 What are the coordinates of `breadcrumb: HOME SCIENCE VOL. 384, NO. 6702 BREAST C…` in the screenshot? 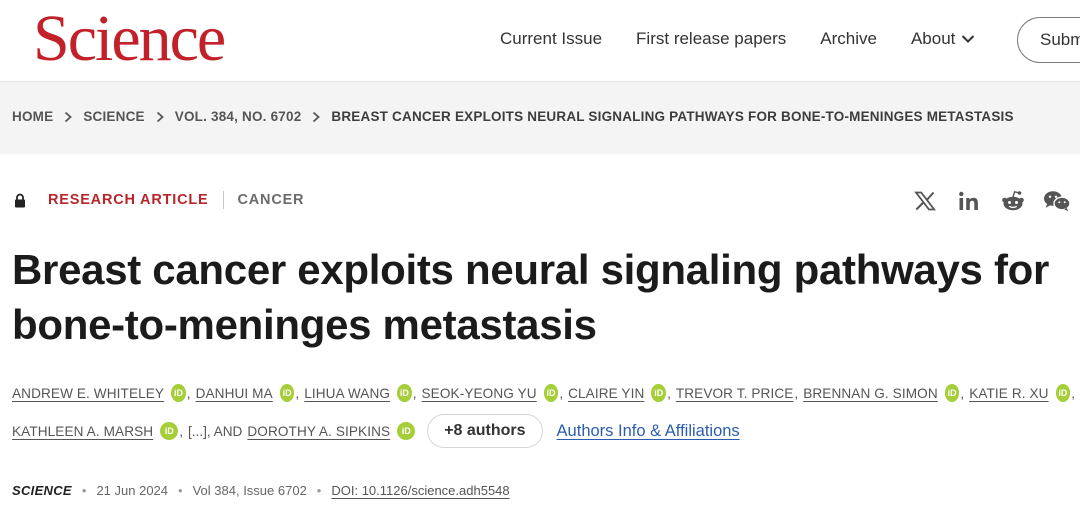 It's located at (540, 118).